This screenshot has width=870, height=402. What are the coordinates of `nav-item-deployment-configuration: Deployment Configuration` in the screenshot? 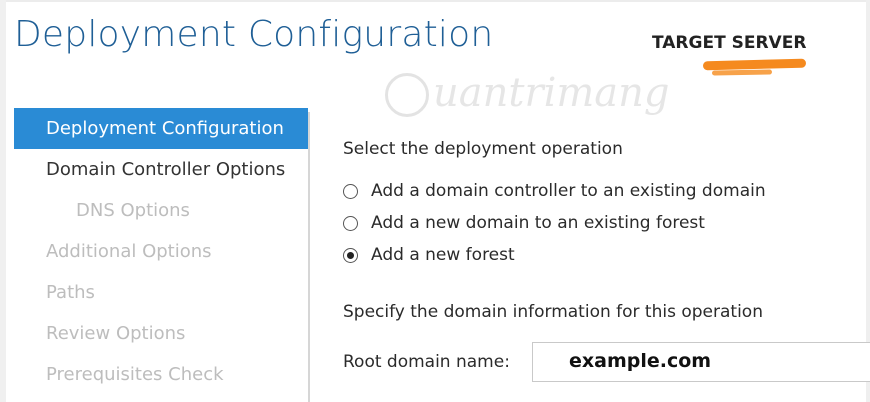 It's located at (161, 128).